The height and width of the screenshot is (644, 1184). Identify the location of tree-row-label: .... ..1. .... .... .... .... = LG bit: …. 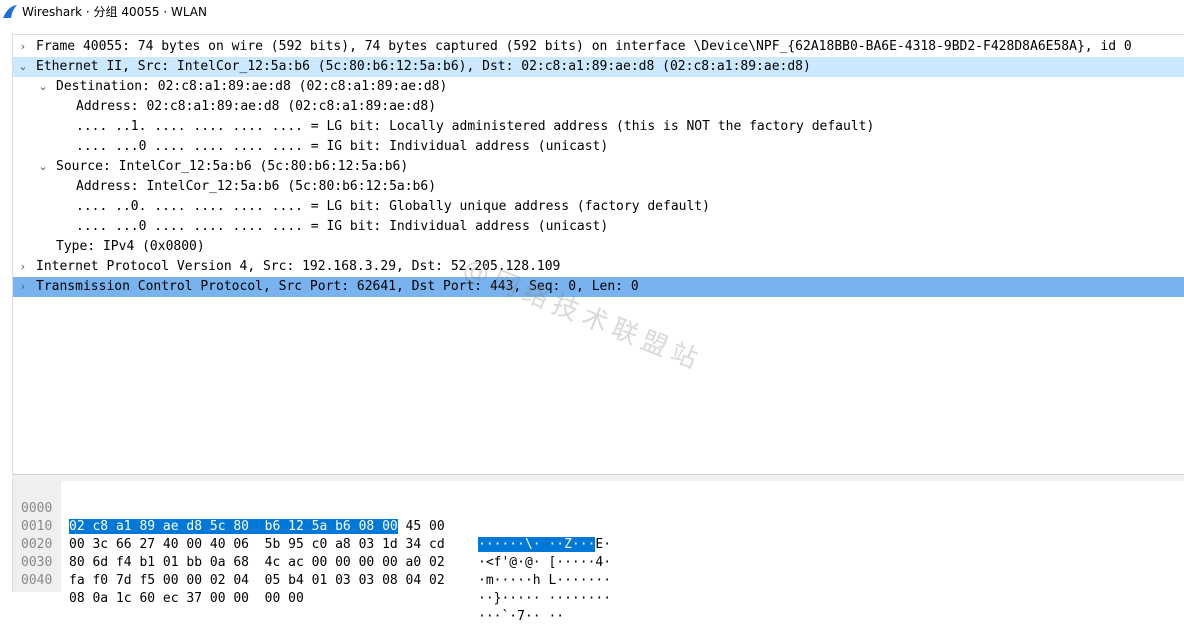
(475, 126).